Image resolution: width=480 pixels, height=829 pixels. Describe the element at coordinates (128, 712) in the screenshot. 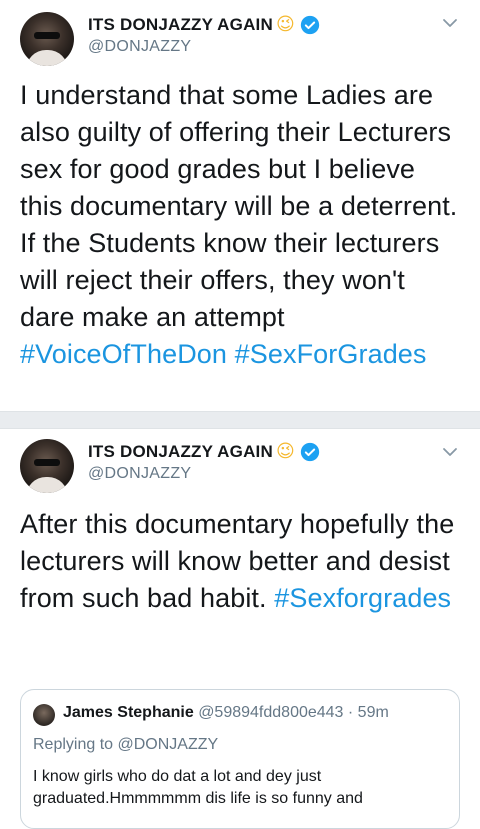

I see `quoted-display-name: James Stephanie` at that location.